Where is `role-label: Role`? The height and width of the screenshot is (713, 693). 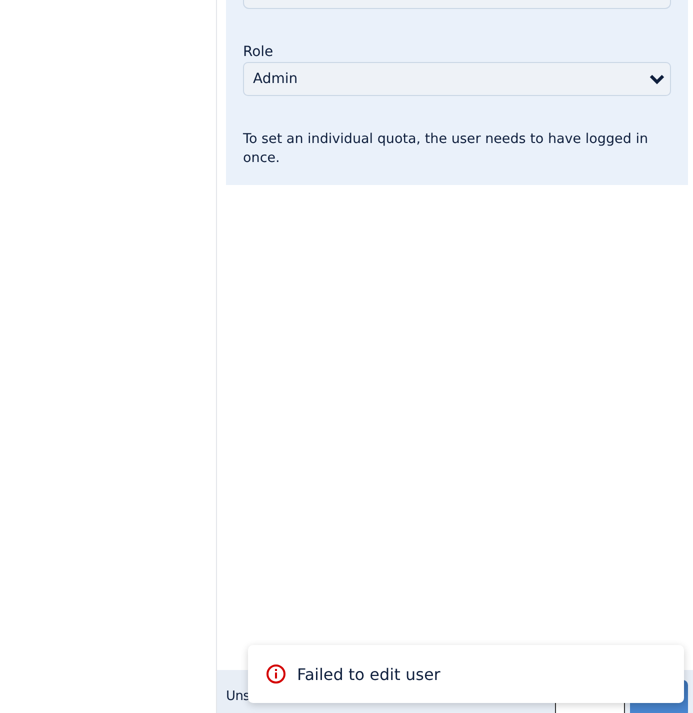 role-label: Role is located at coordinates (258, 52).